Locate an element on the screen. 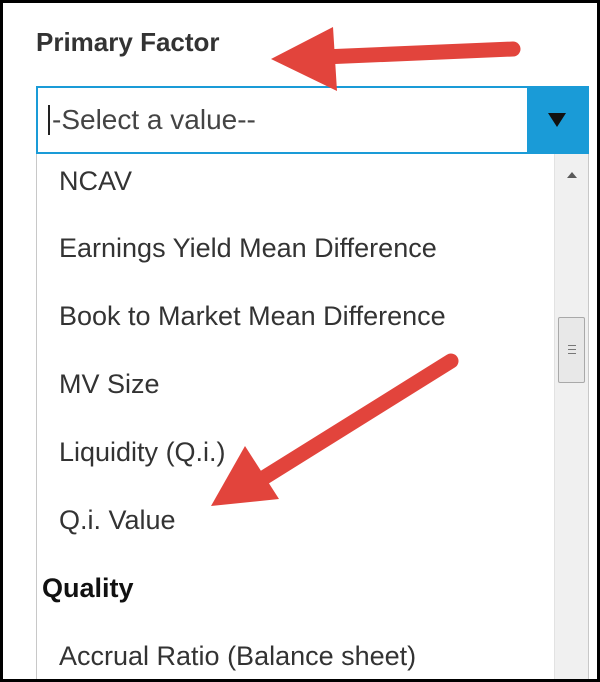 Image resolution: width=600 pixels, height=682 pixels. select-current-value: -Select a value-- is located at coordinates (152, 120).